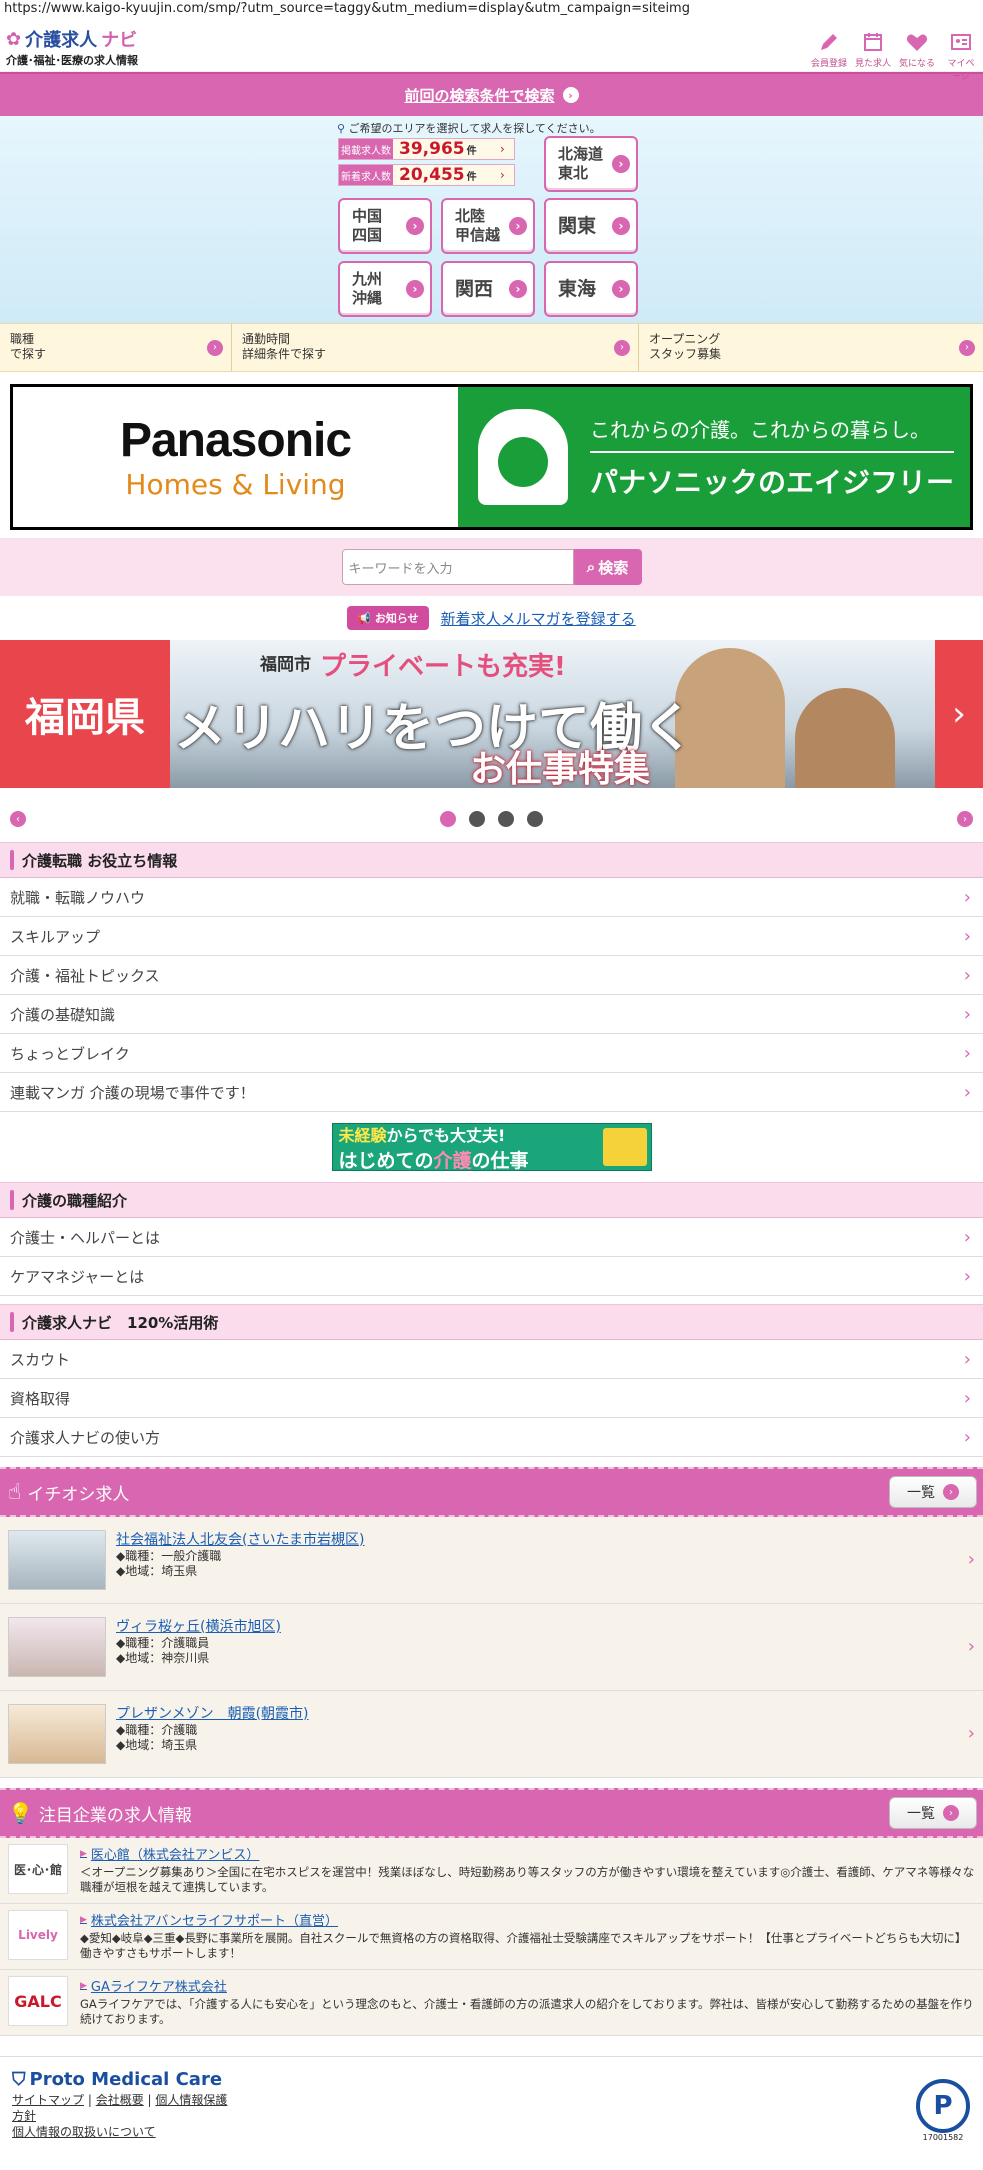  Describe the element at coordinates (917, 56) in the screenshot. I see `favorites-button: 気になる` at that location.